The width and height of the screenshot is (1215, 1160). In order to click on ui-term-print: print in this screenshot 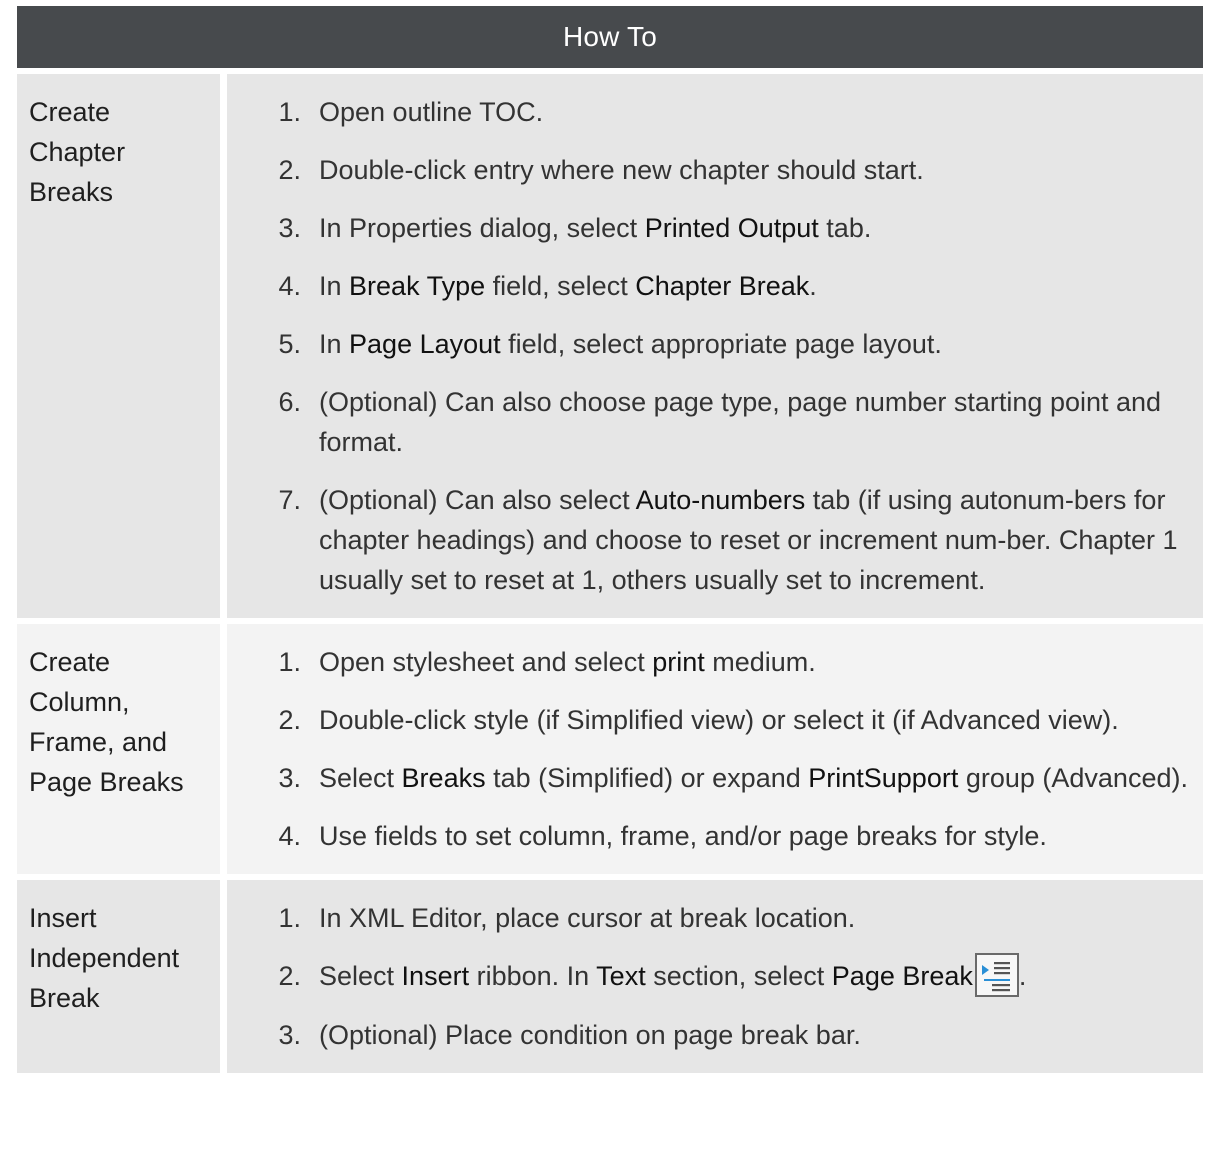, I will do `click(678, 662)`.